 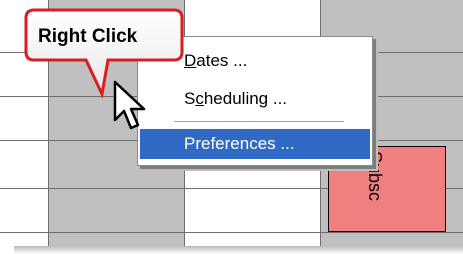 What do you see at coordinates (259, 122) in the screenshot?
I see `menu-separator` at bounding box center [259, 122].